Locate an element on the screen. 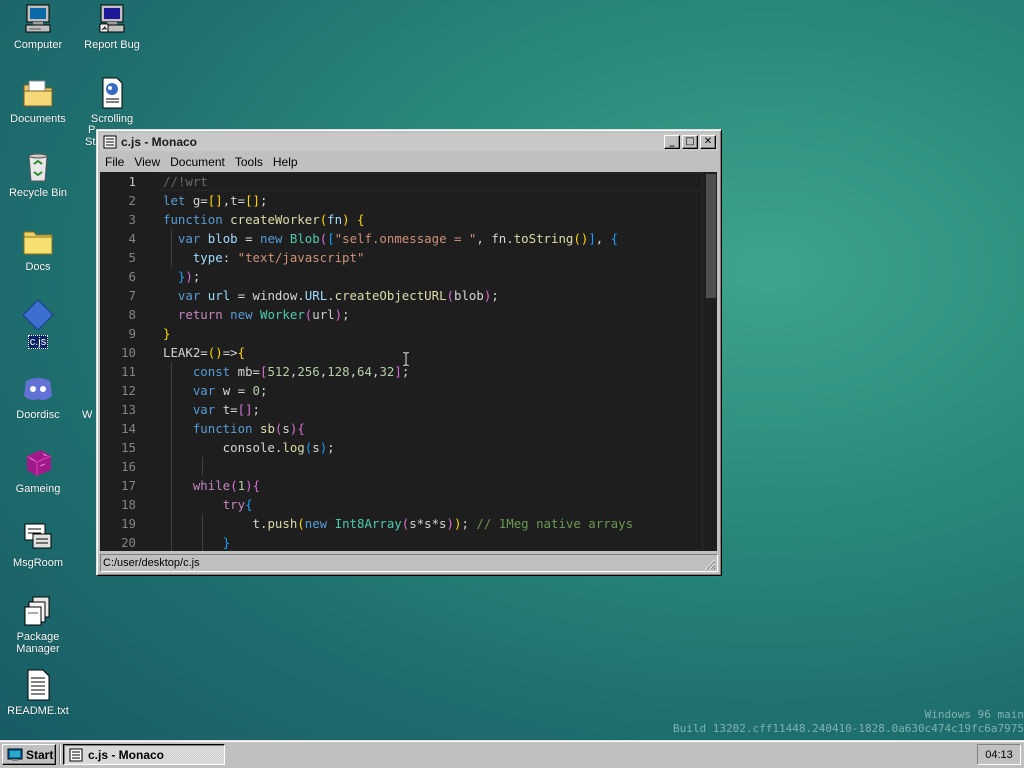 Image resolution: width=1024 pixels, height=768 pixels. code-token: blob is located at coordinates (469, 295).